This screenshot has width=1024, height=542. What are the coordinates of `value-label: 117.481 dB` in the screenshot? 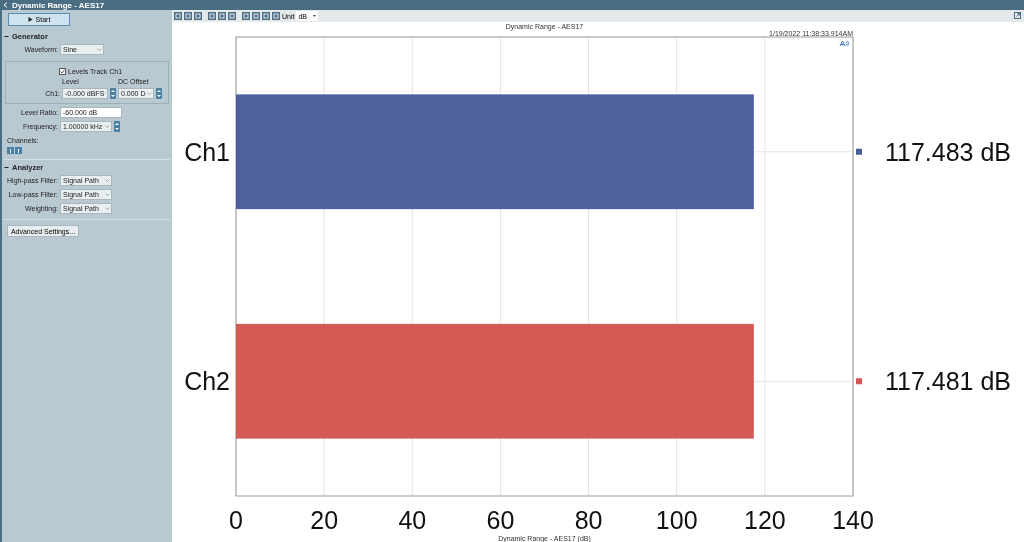 It's located at (948, 381).